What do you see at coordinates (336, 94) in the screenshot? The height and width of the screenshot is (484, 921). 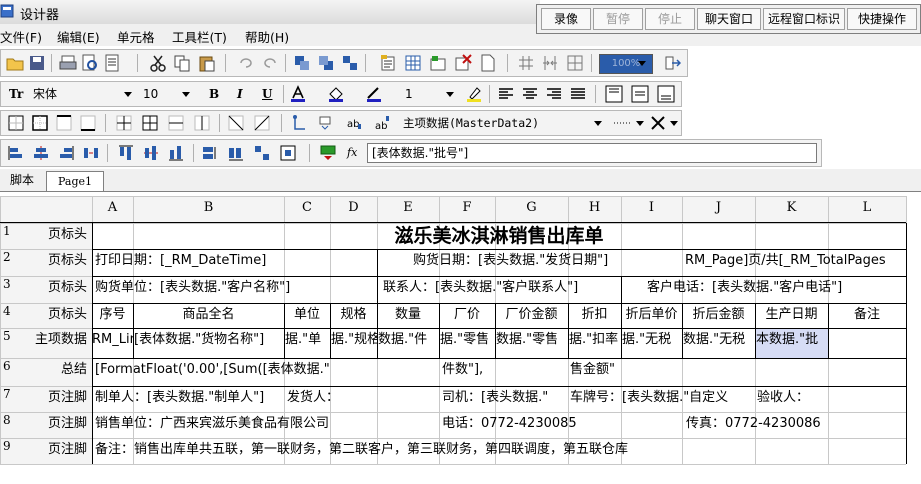 I see `fill-color-icon` at bounding box center [336, 94].